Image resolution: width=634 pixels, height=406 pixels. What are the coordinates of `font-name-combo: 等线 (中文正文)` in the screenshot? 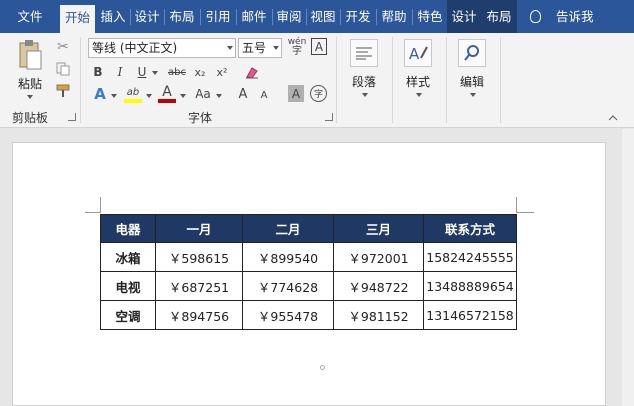 It's located at (162, 48).